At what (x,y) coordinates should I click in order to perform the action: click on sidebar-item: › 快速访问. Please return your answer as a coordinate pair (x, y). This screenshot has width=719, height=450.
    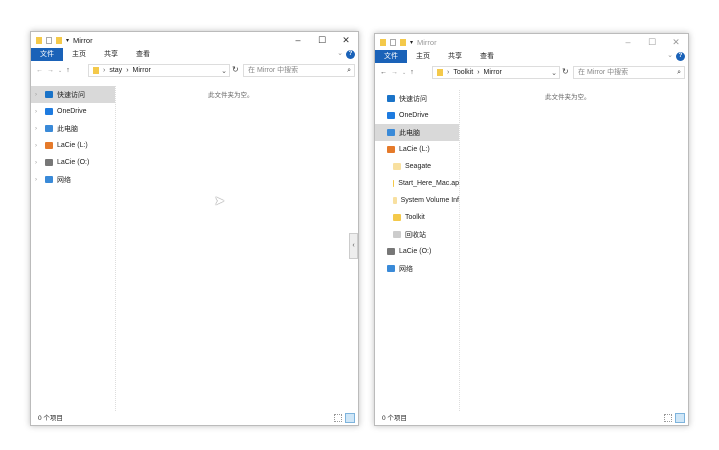
    Looking at the image, I should click on (73, 94).